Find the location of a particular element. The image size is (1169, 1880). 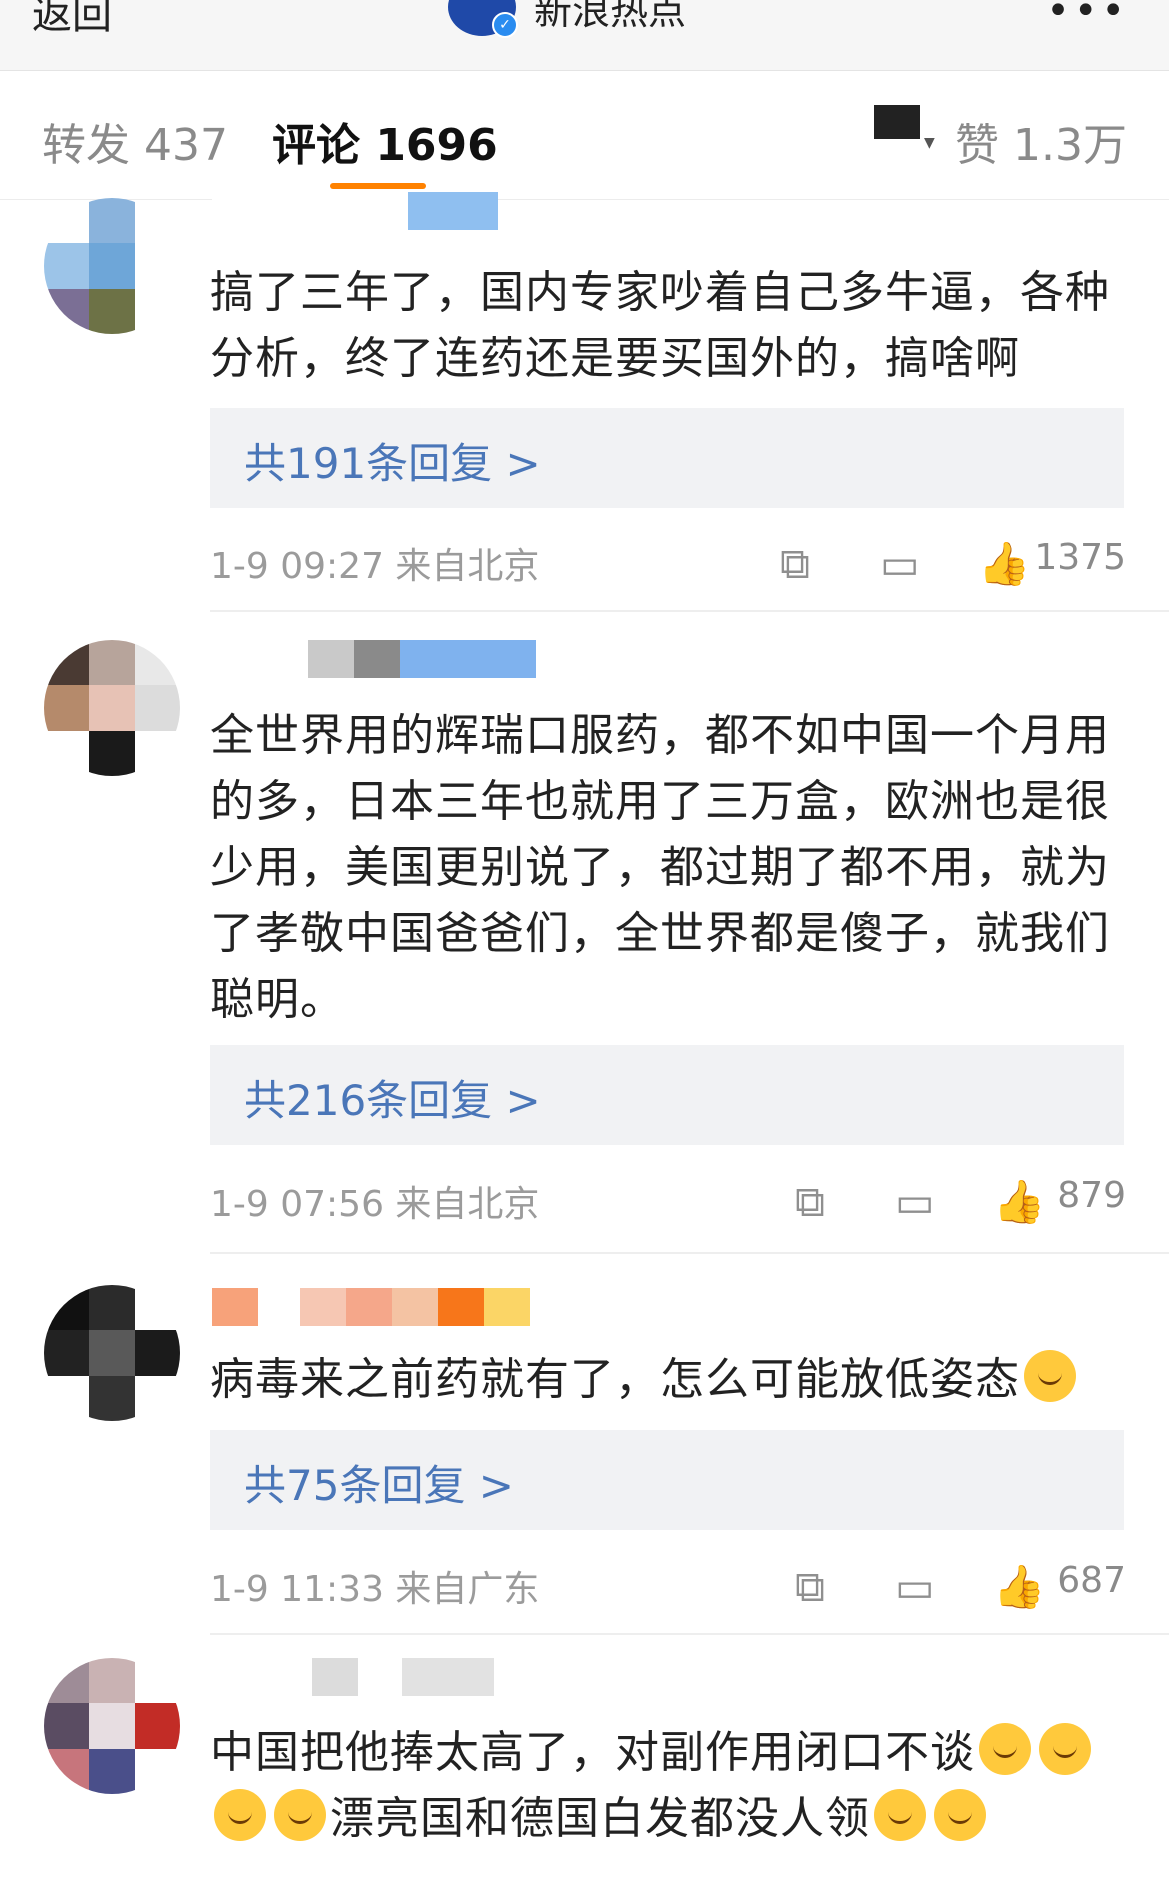

comment-meta: 1-9 11:33 来自广东 ⧉ ▭ 👍 687 is located at coordinates (668, 1586).